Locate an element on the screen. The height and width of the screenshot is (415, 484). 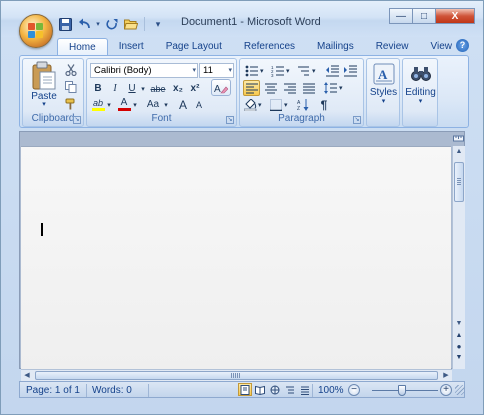
align-left-button is located at coordinates (251, 88).